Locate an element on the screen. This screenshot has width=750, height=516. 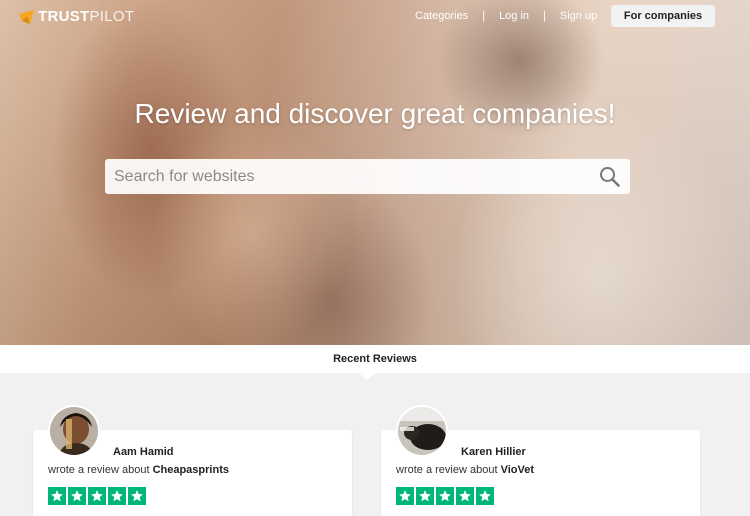
reviewer-name: Aam Hamid is located at coordinates (143, 452).